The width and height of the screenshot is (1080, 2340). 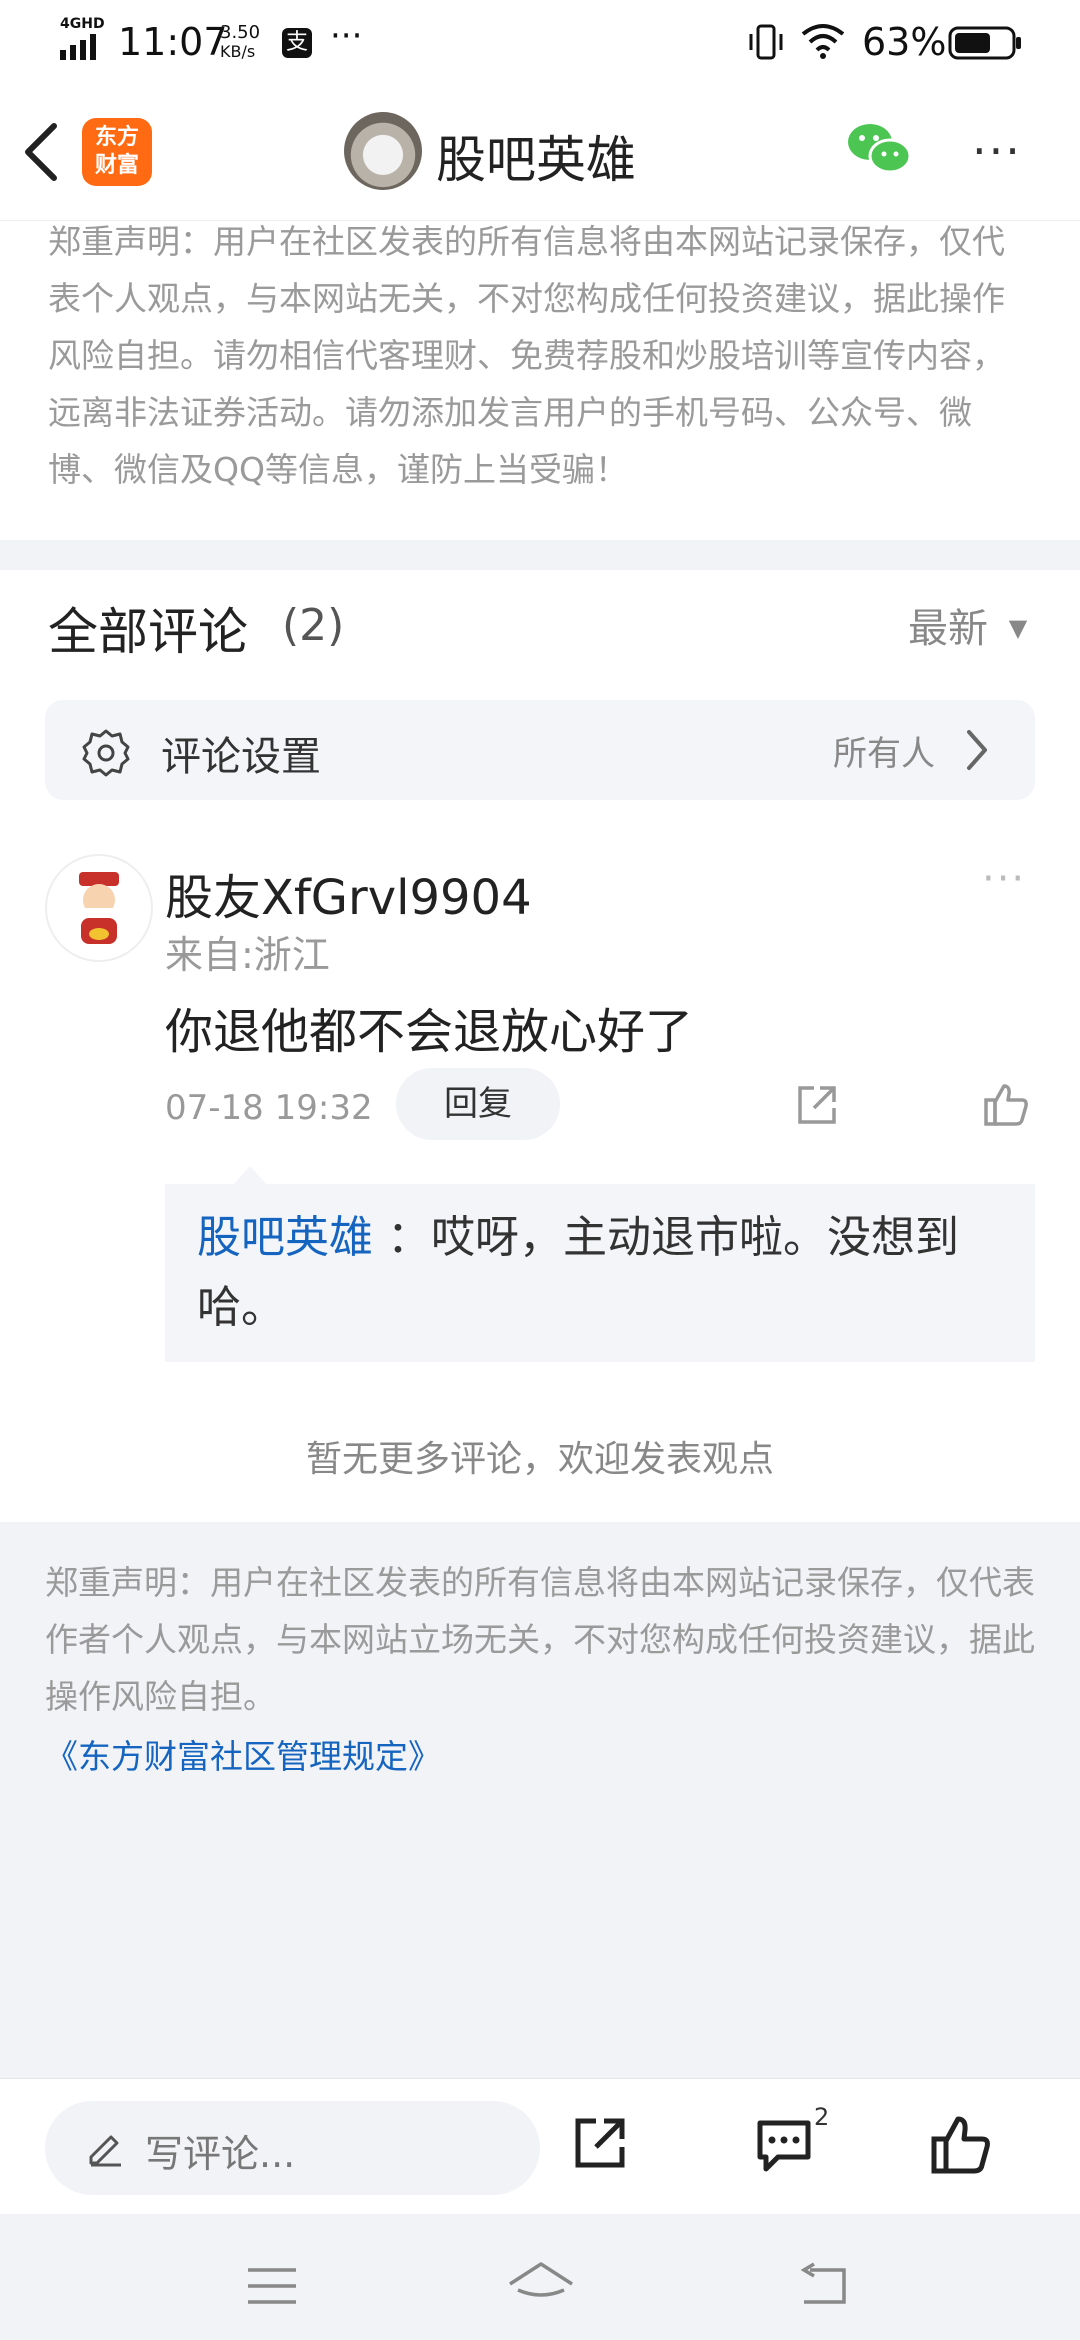 What do you see at coordinates (539, 1459) in the screenshot?
I see `no-more-comments: 暂无更多评论，欢迎发表观点` at bounding box center [539, 1459].